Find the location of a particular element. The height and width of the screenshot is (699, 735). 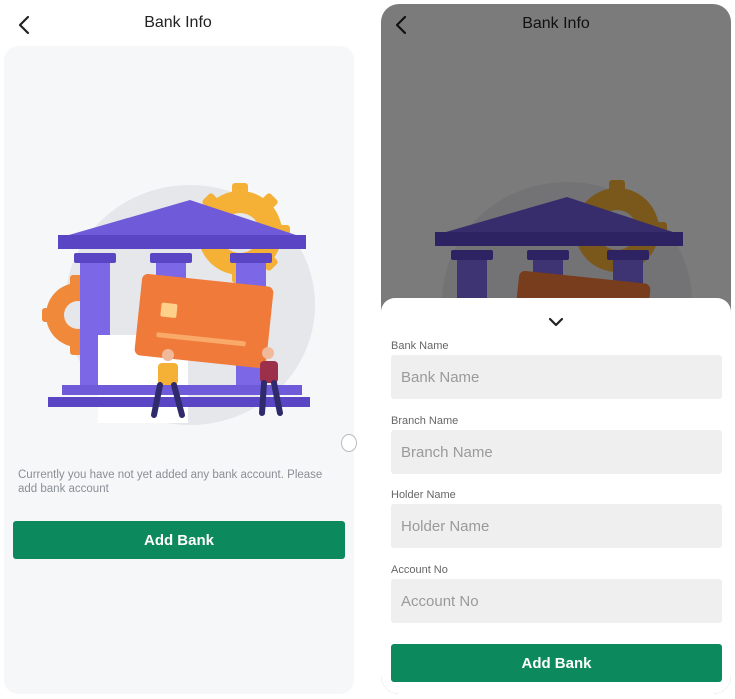

account-no-input is located at coordinates (556, 601).